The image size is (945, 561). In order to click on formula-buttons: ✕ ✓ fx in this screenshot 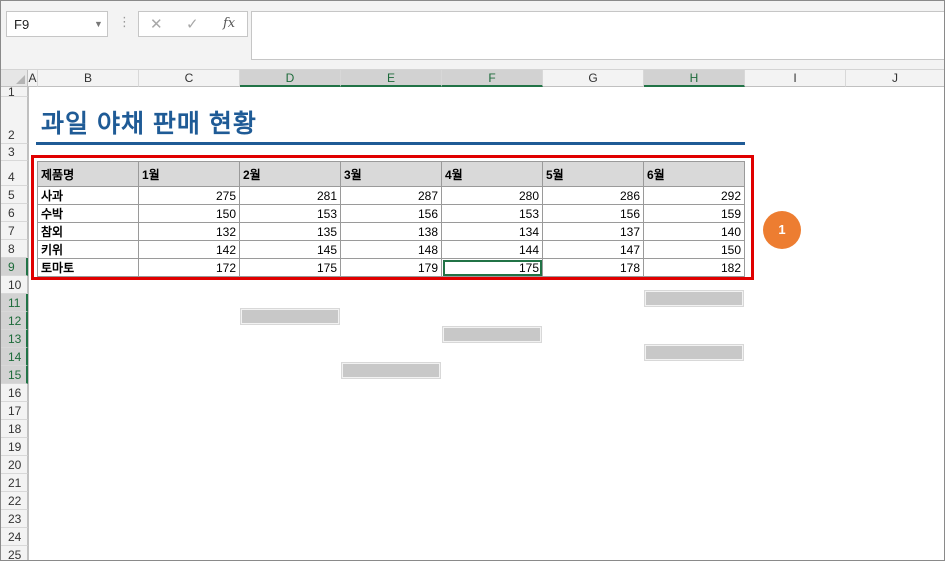, I will do `click(193, 24)`.